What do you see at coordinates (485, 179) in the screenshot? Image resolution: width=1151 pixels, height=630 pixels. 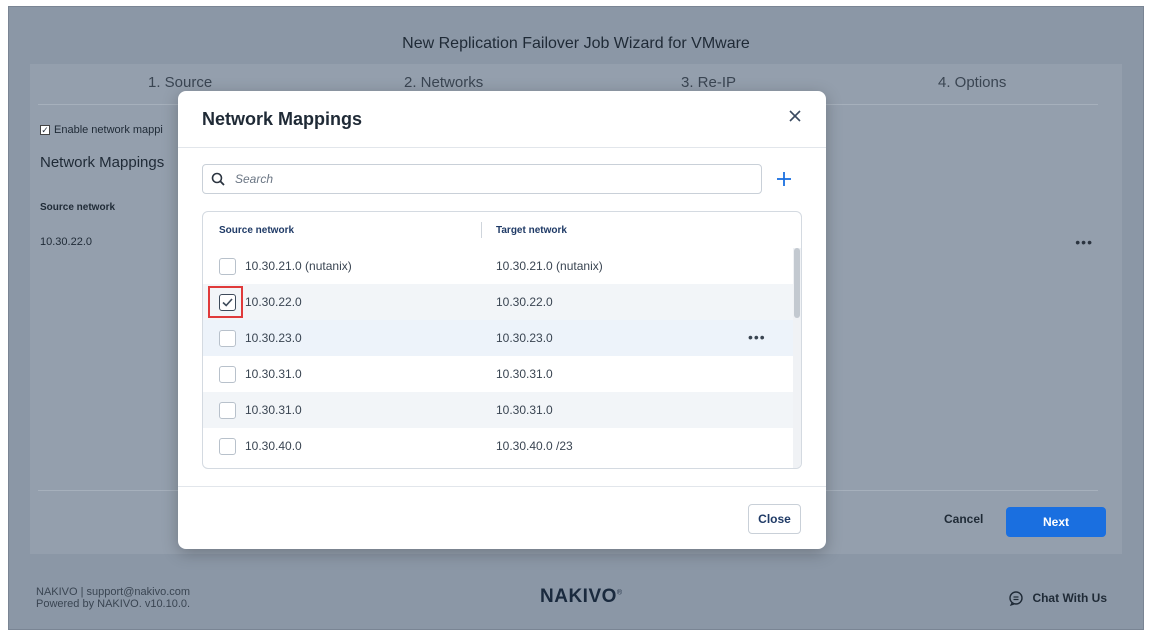 I see `search-input` at bounding box center [485, 179].